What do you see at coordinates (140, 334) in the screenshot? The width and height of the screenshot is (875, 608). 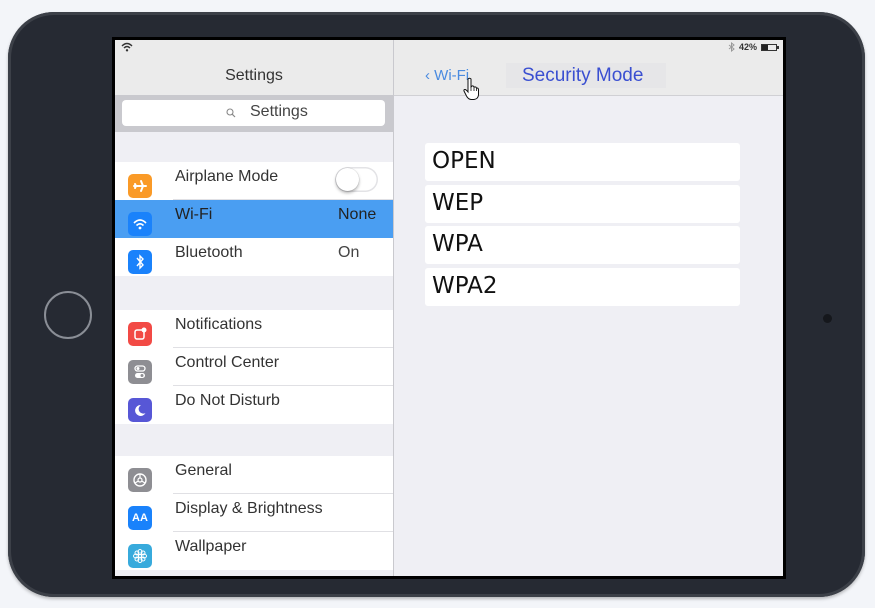 I see `notifications-icon` at bounding box center [140, 334].